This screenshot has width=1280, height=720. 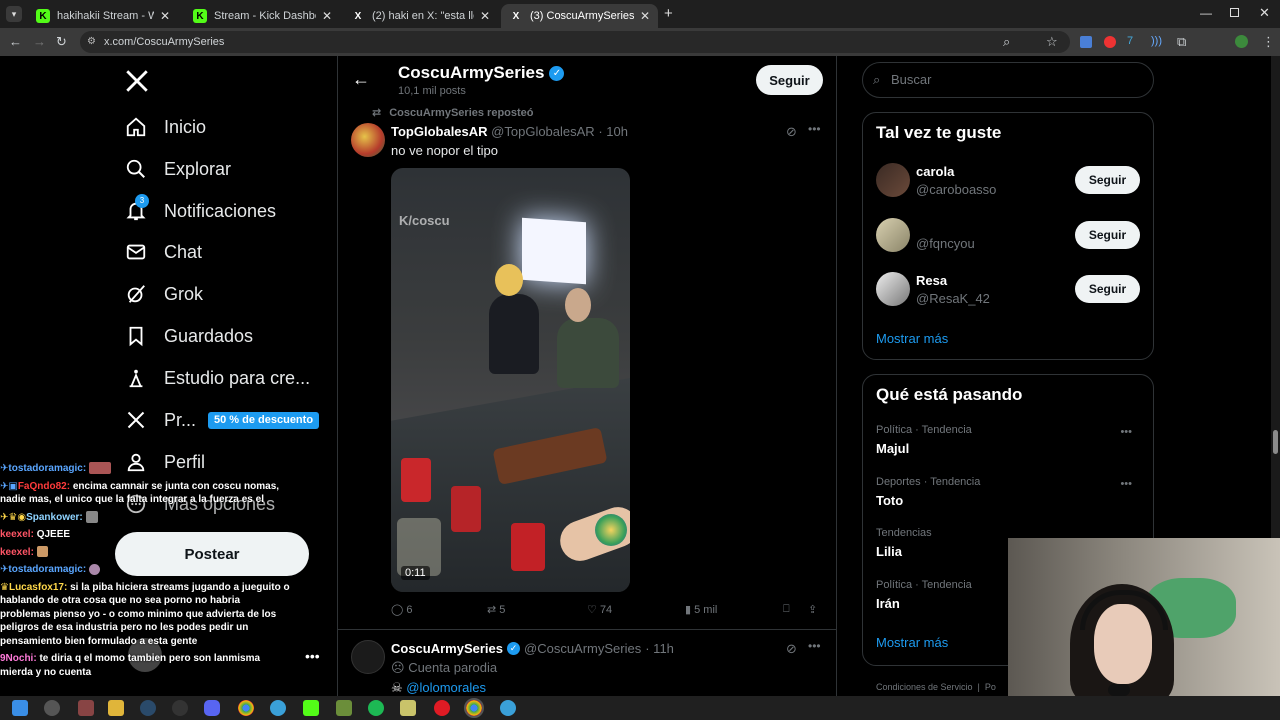 What do you see at coordinates (1275, 442) in the screenshot?
I see `scrollbar-thumb` at bounding box center [1275, 442].